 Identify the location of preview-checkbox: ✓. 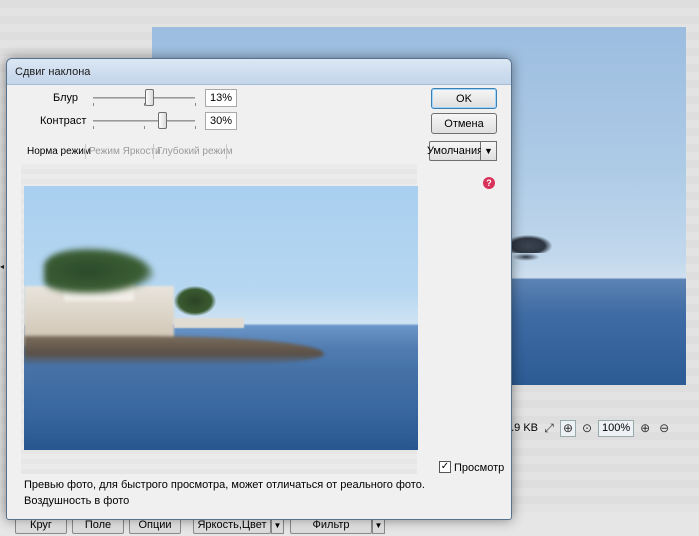
(445, 467).